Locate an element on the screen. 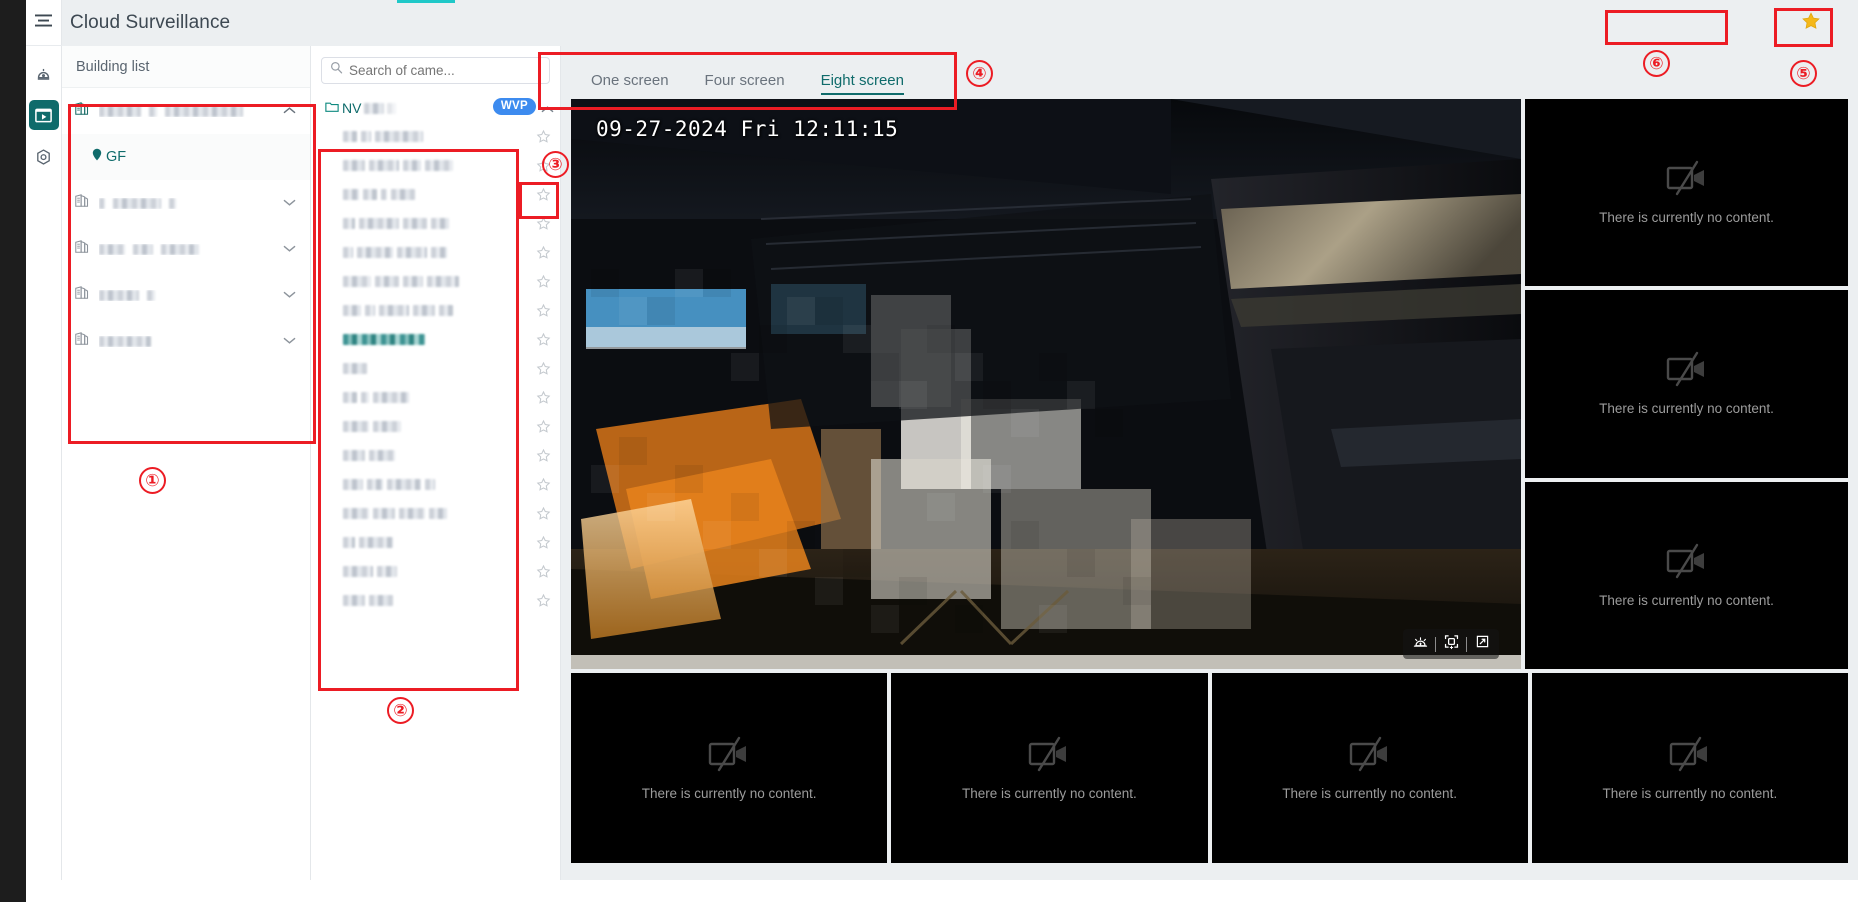  page-title: Cloud Surveillance is located at coordinates (150, 22).